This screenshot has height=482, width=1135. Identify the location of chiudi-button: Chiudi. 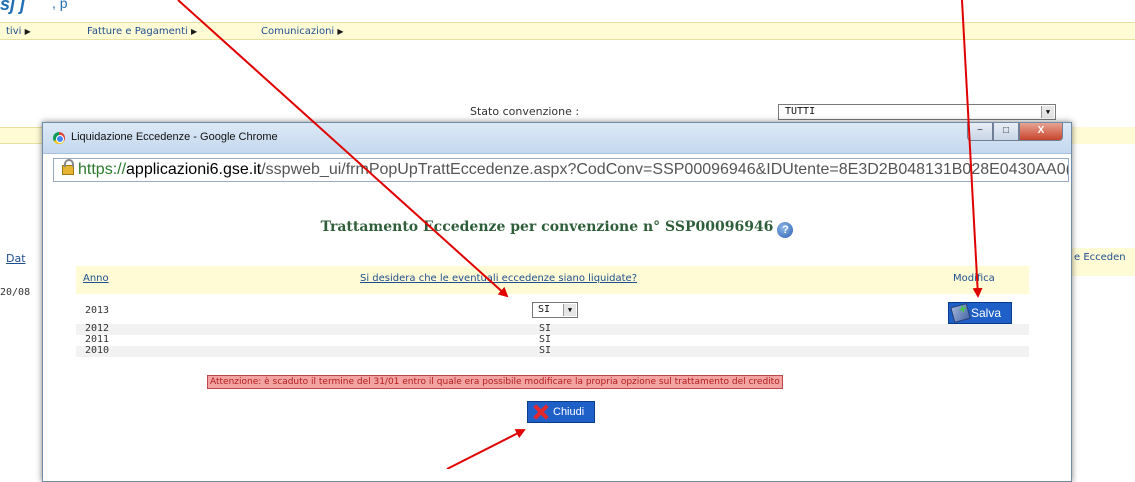
(561, 412).